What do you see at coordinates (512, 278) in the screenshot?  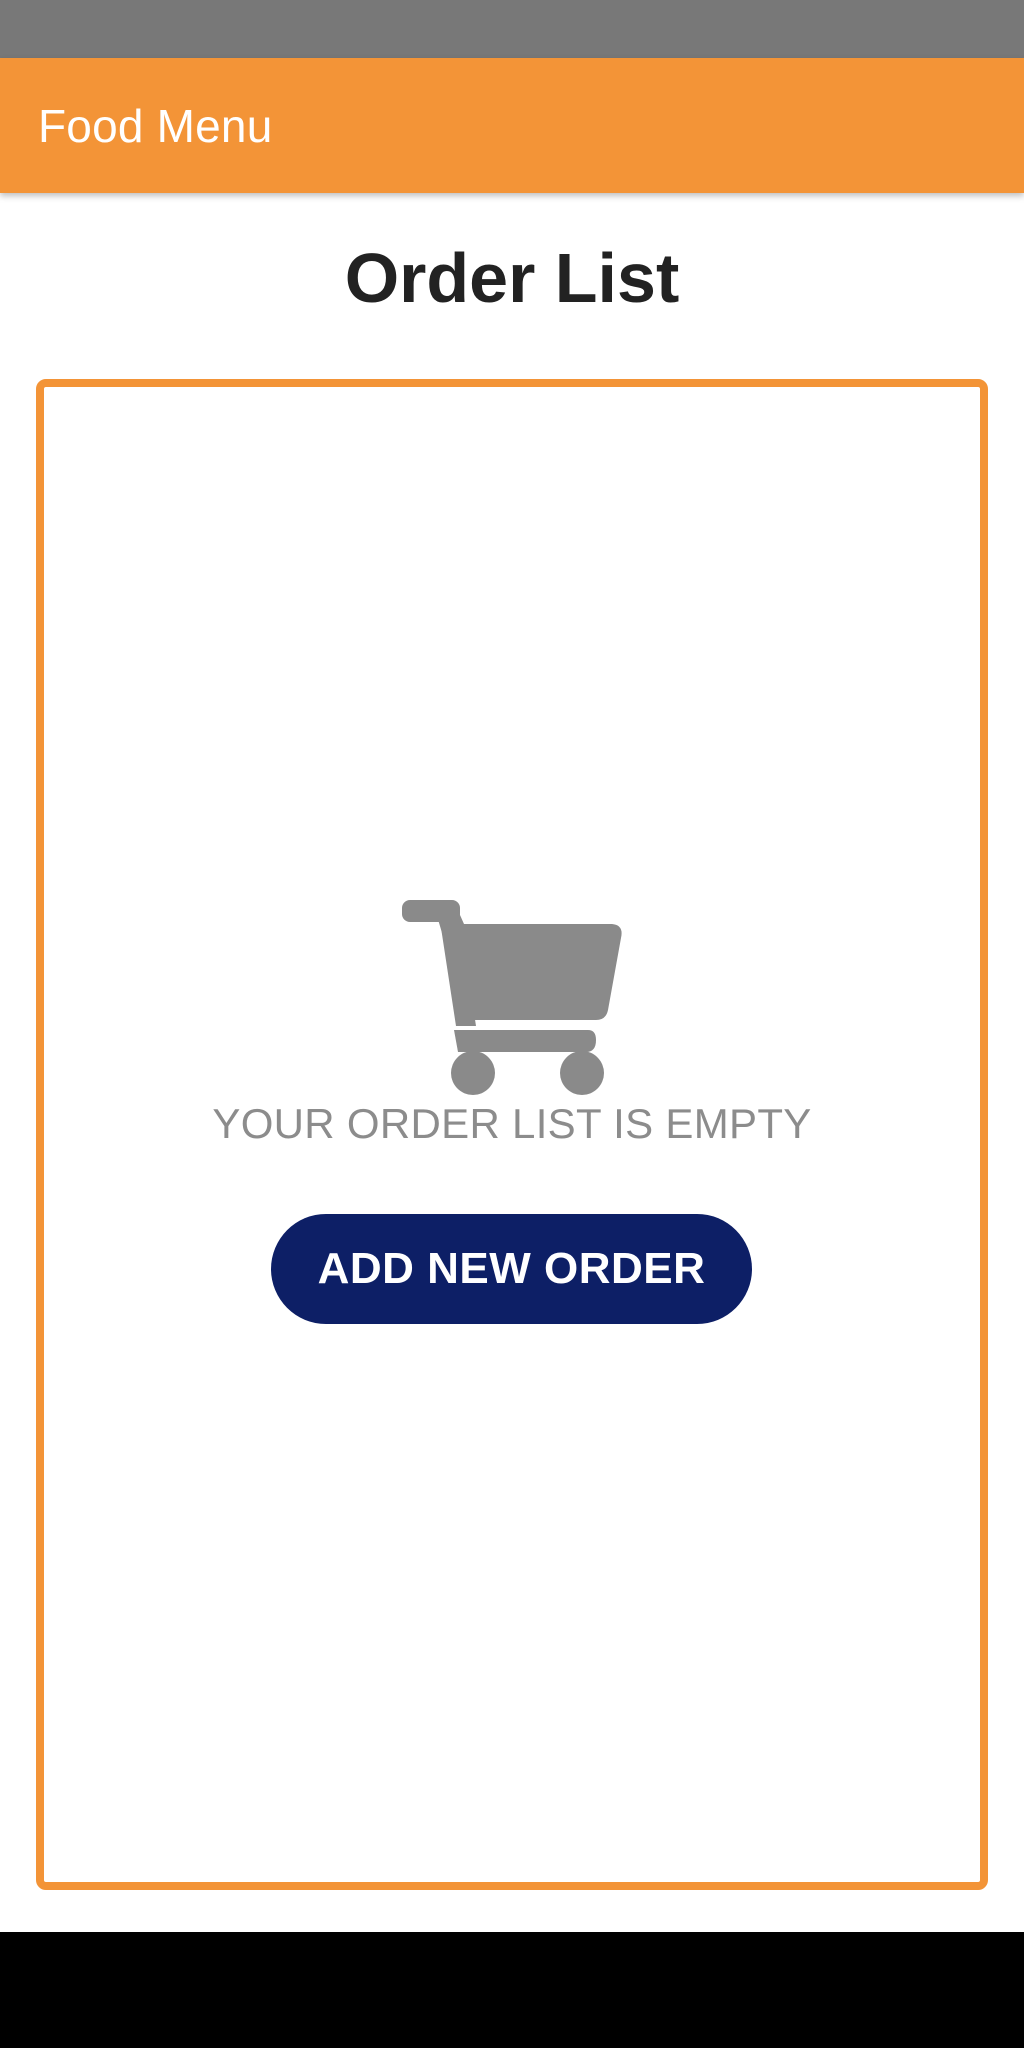 I see `page-title: Order List` at bounding box center [512, 278].